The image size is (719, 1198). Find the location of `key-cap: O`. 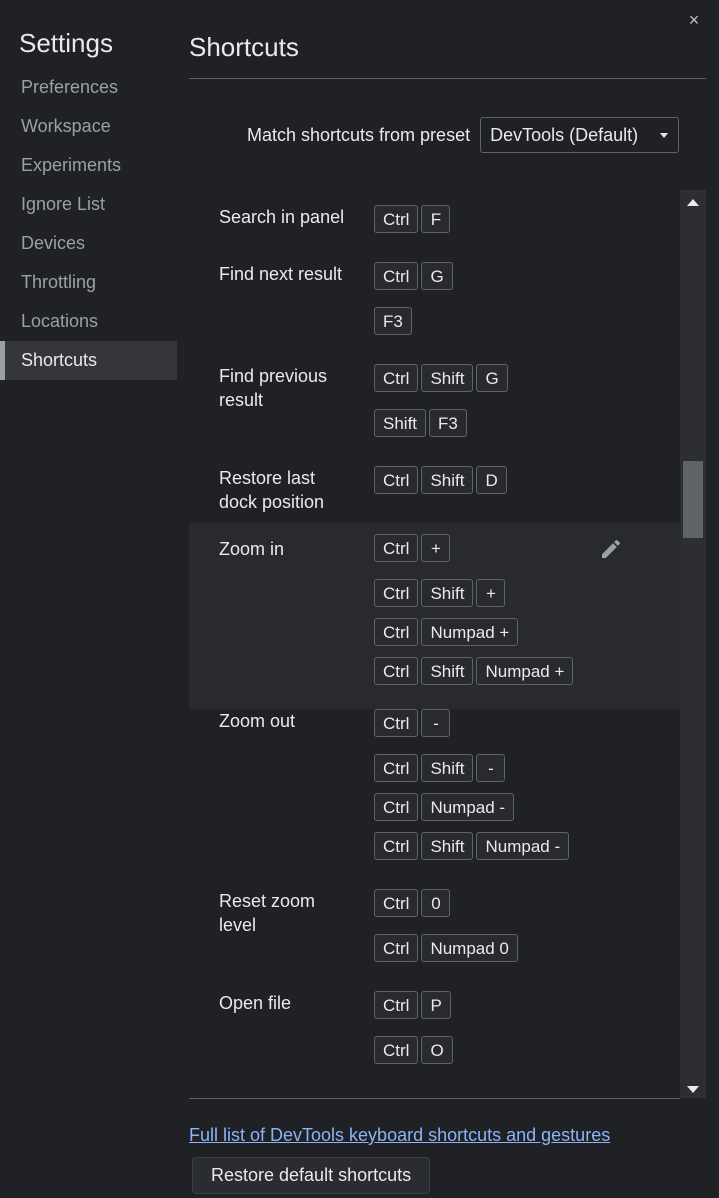

key-cap: O is located at coordinates (437, 1050).